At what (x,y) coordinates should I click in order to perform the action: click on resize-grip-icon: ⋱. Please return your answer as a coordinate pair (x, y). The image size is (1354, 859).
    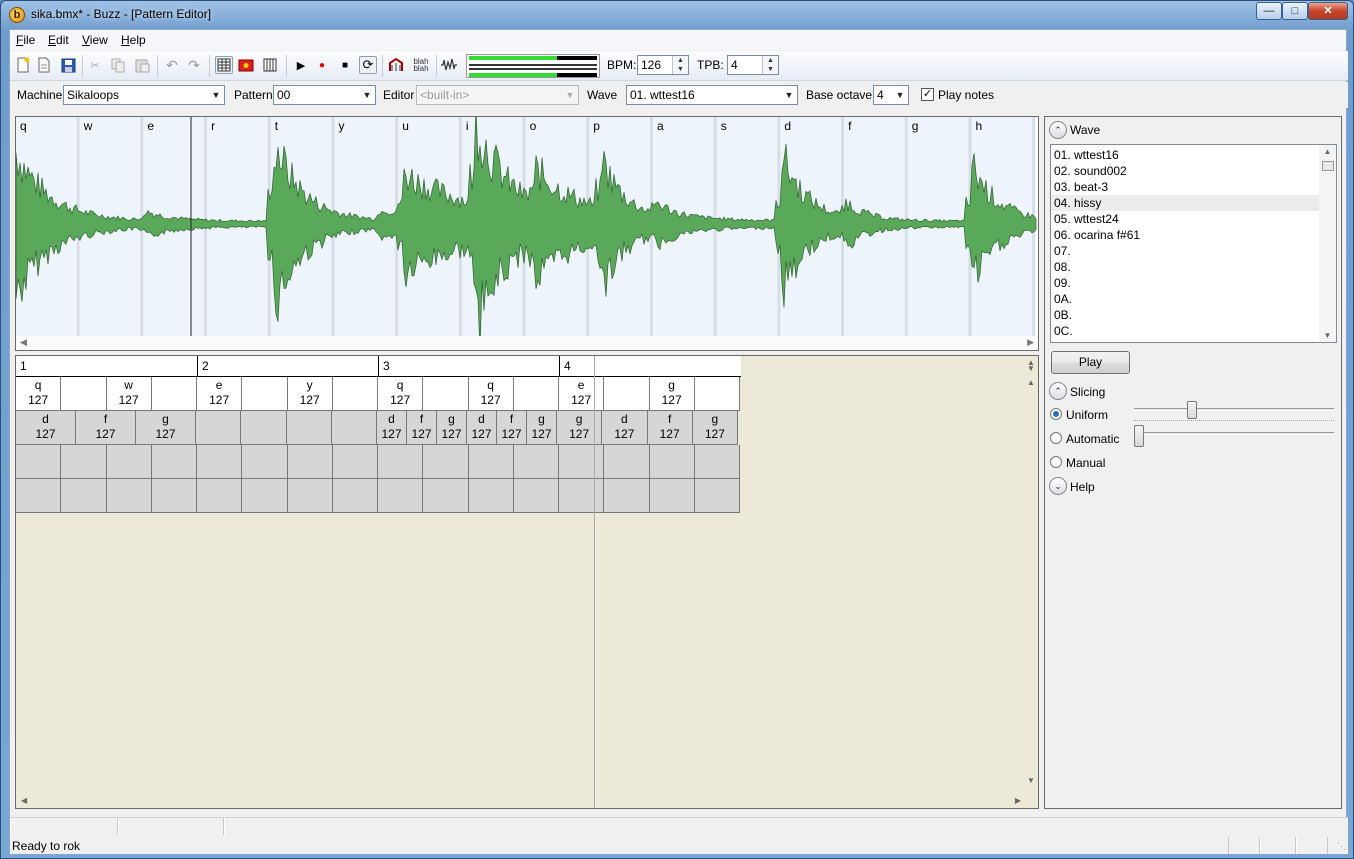
    Looking at the image, I should click on (1341, 846).